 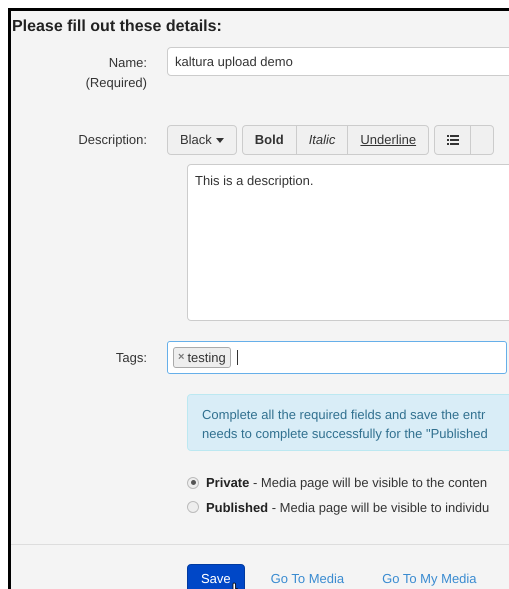 I want to click on tags-field: × testing, so click(x=337, y=357).